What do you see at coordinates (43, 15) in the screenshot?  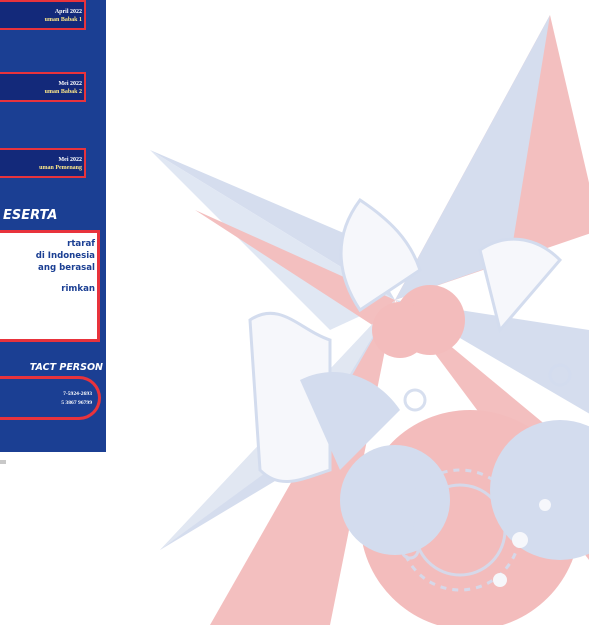 I see `schedule-item: April 2022 uman Babak 1` at bounding box center [43, 15].